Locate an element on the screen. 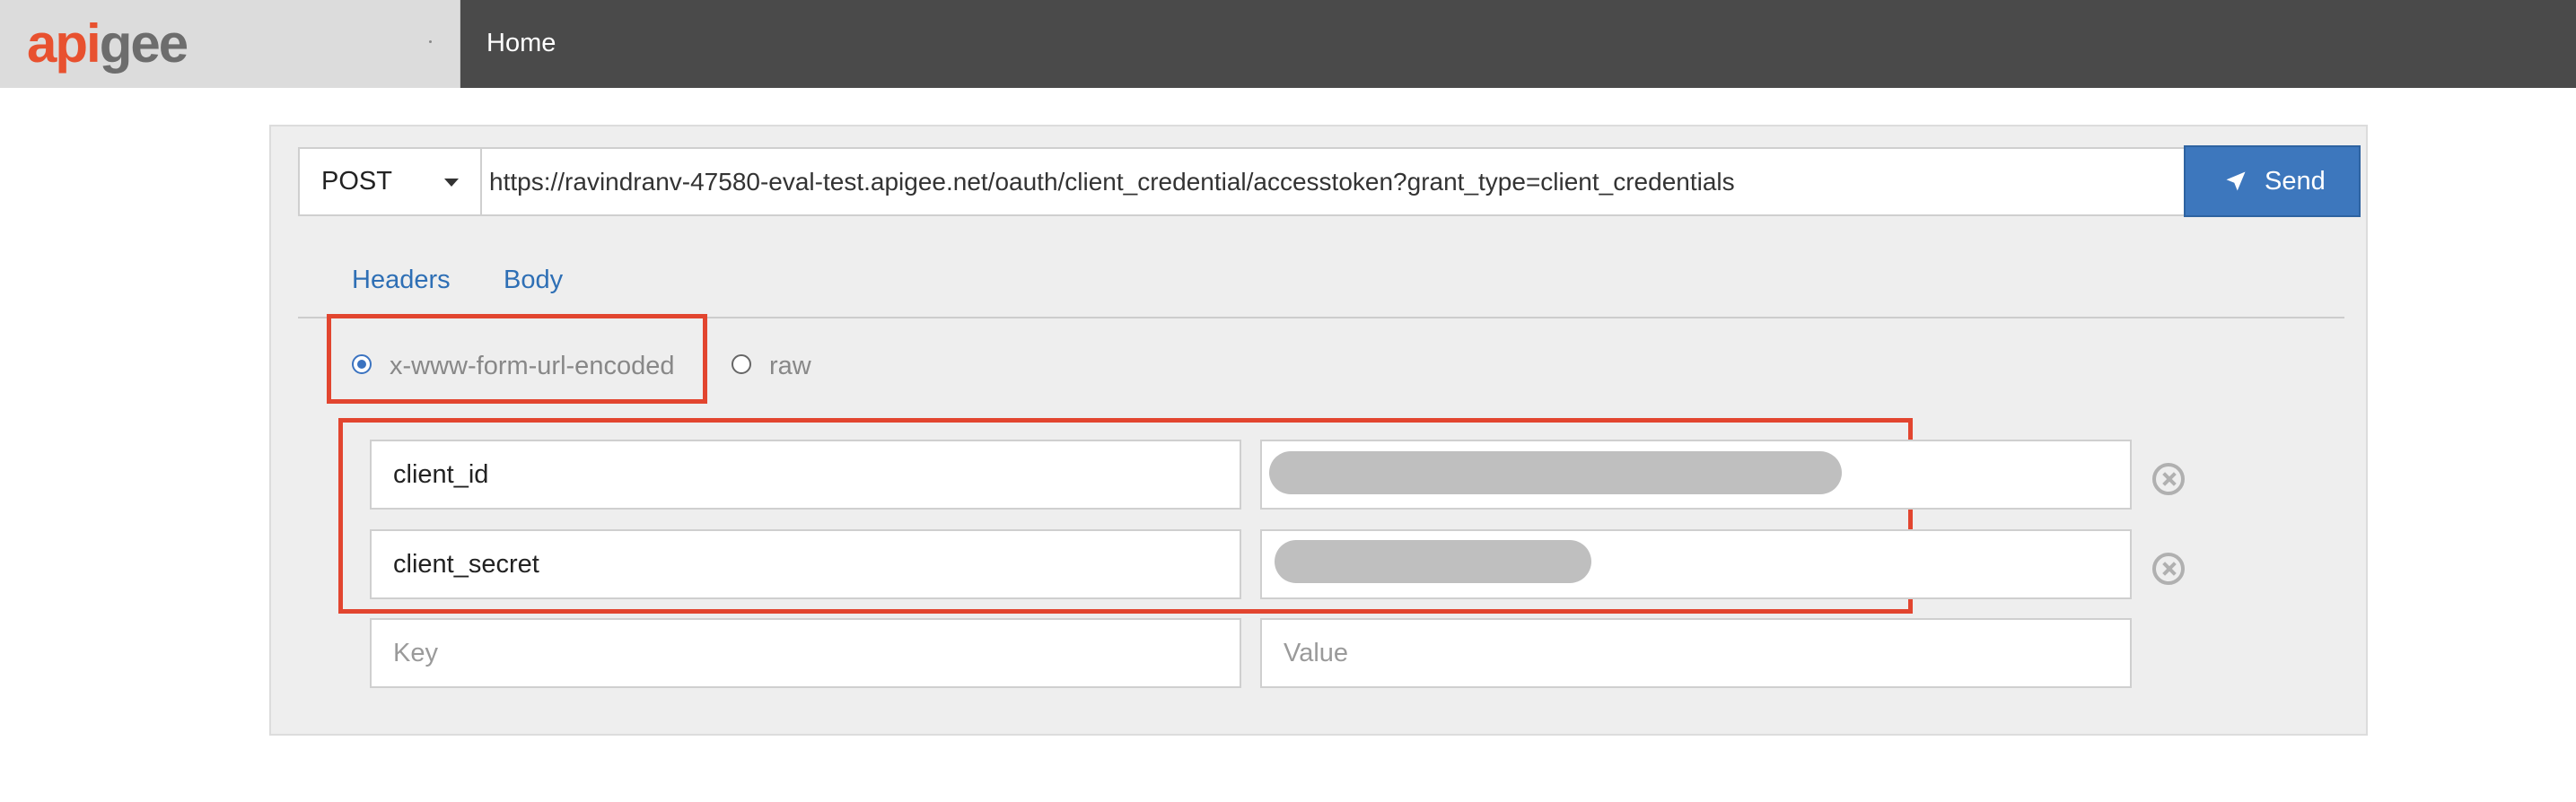 Image resolution: width=2576 pixels, height=802 pixels. top-bar: apigee Home is located at coordinates (1288, 44).